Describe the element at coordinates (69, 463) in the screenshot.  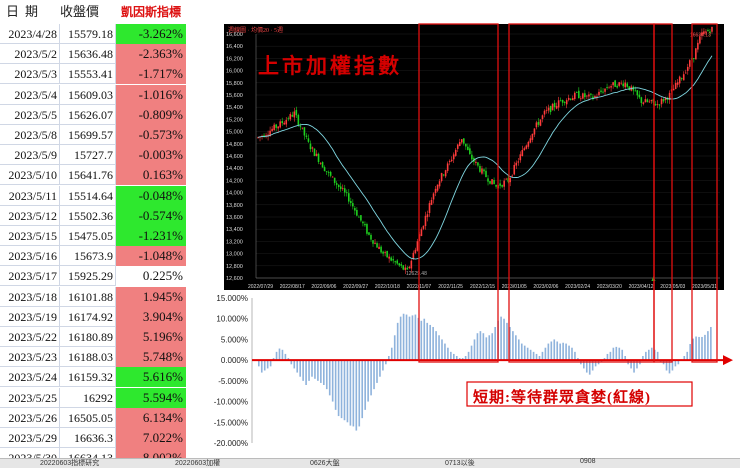
I see `sheet-tab: 20220603指標研究` at that location.